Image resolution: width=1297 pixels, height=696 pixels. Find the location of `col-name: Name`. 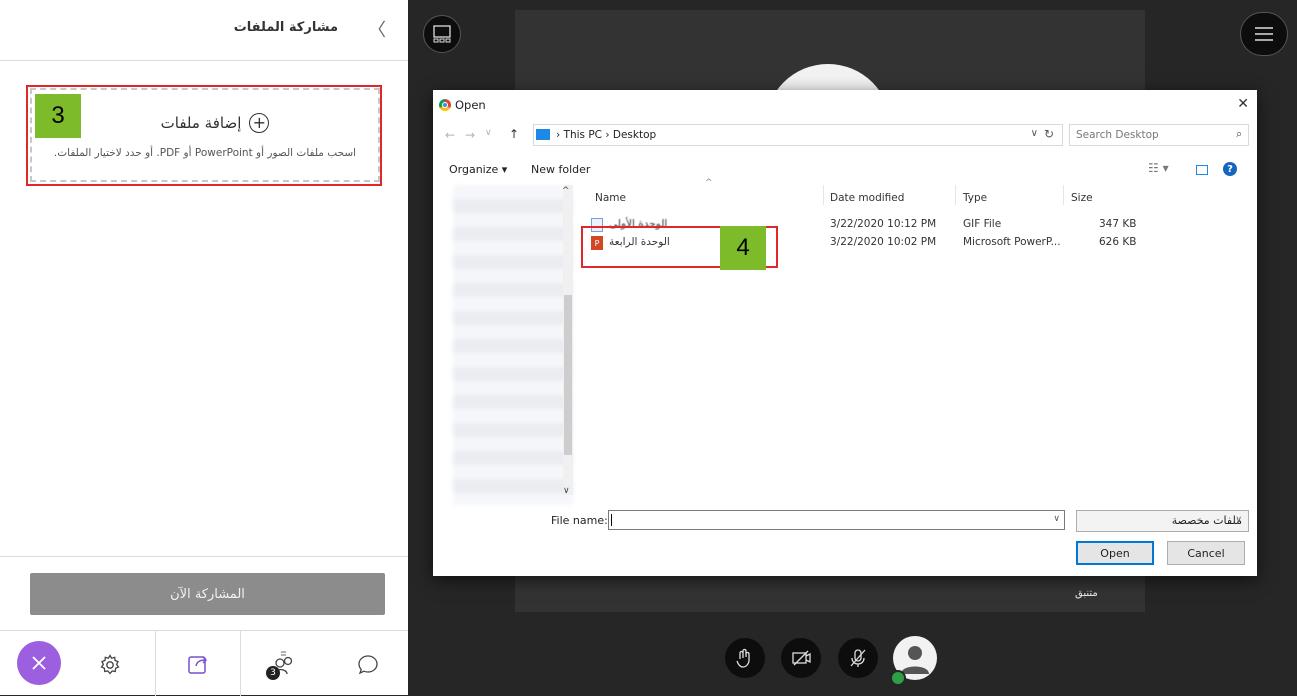

col-name: Name is located at coordinates (610, 198).